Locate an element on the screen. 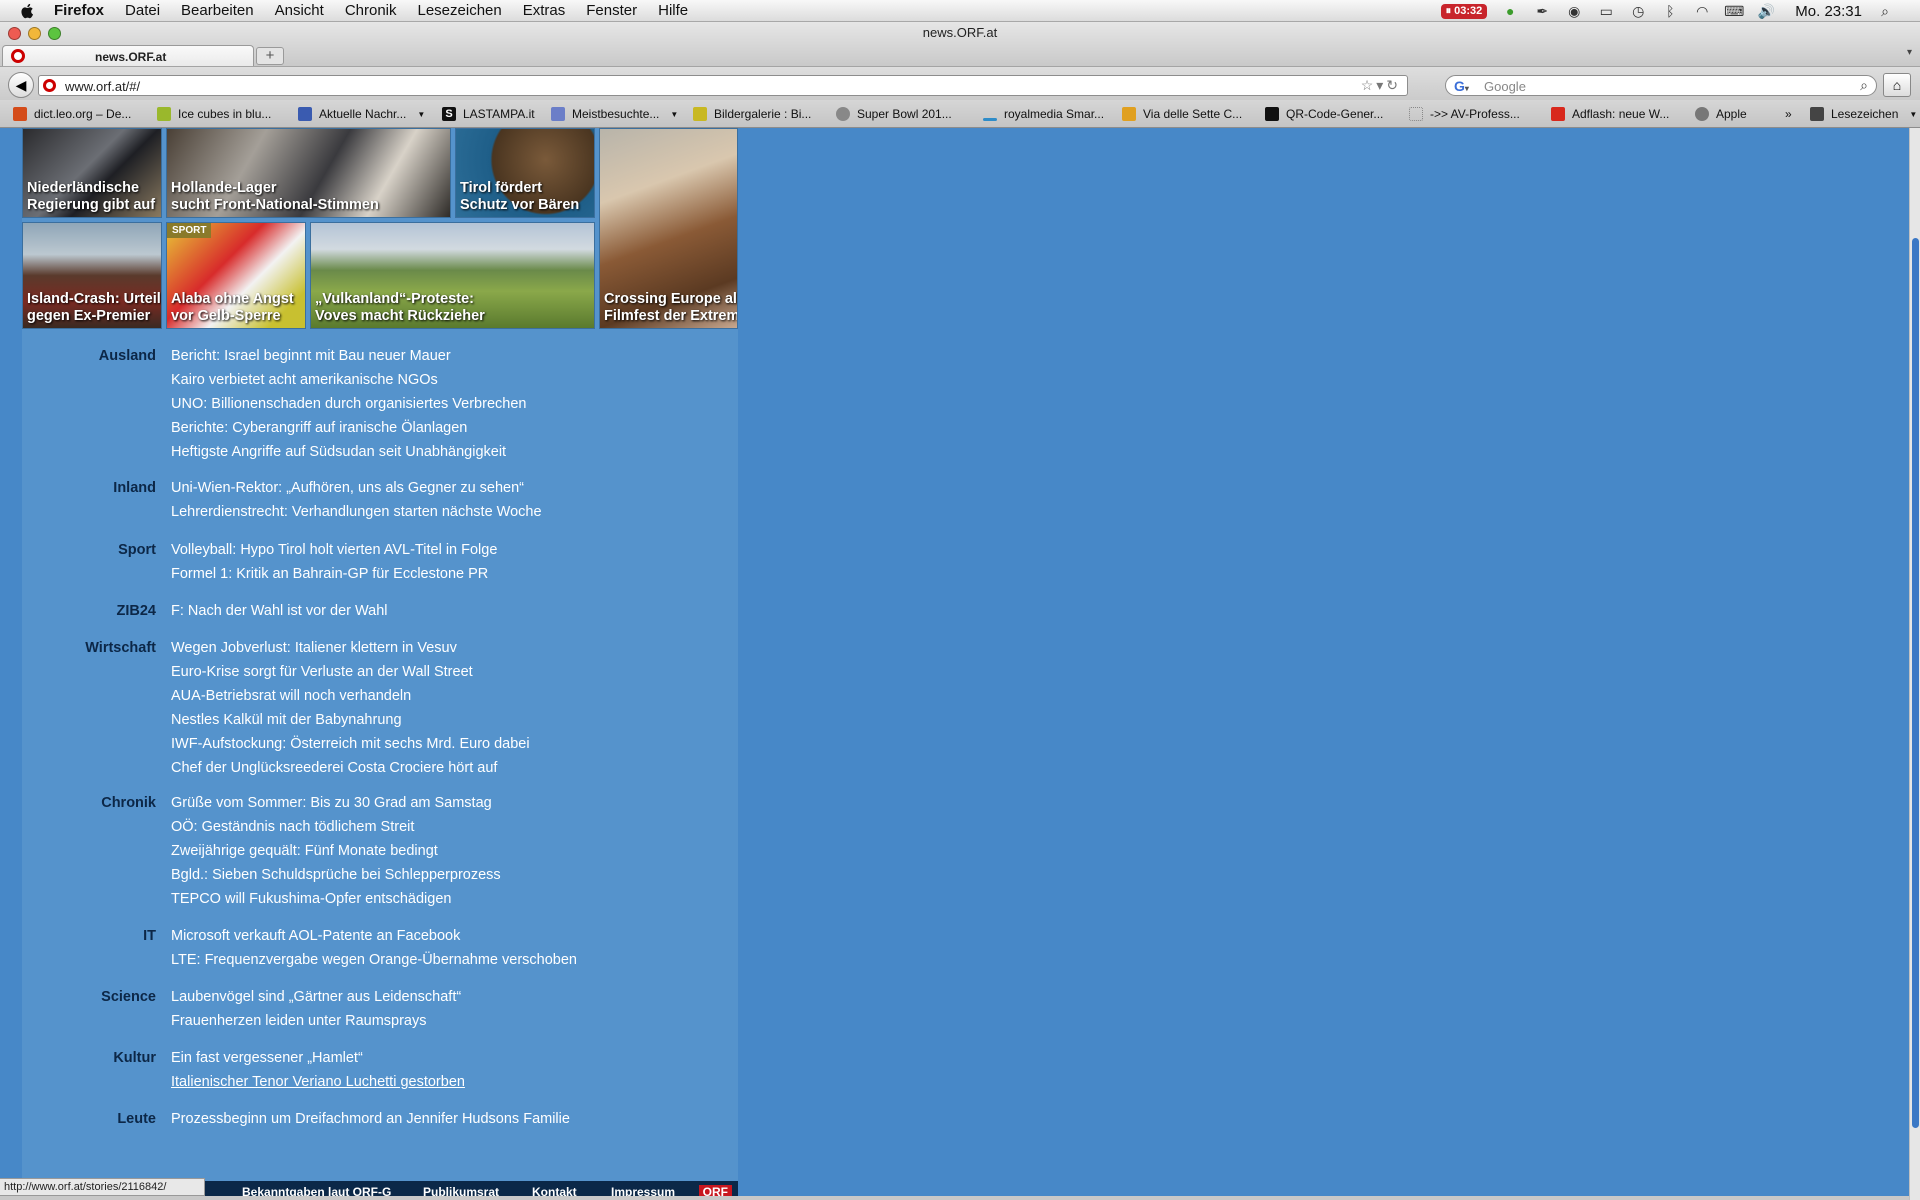 This screenshot has height=1200, width=1920. headline-list: F: Nach der Wahl ist vor der Wahl is located at coordinates (279, 615).